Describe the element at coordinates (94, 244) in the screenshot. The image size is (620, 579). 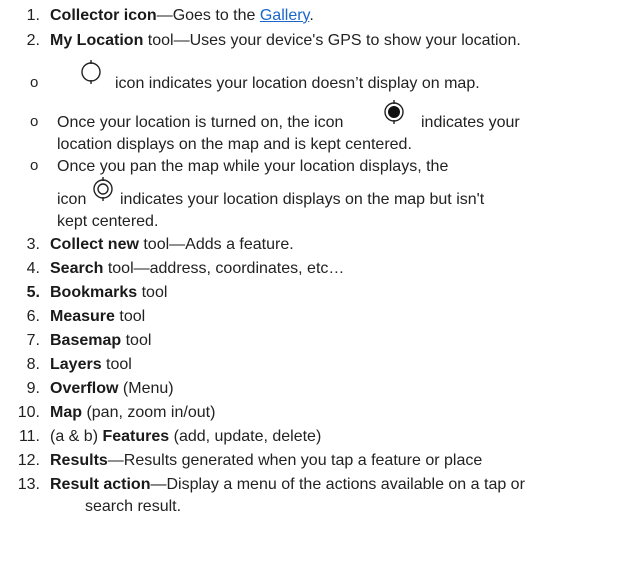
I see `item-title: Collect new` at that location.